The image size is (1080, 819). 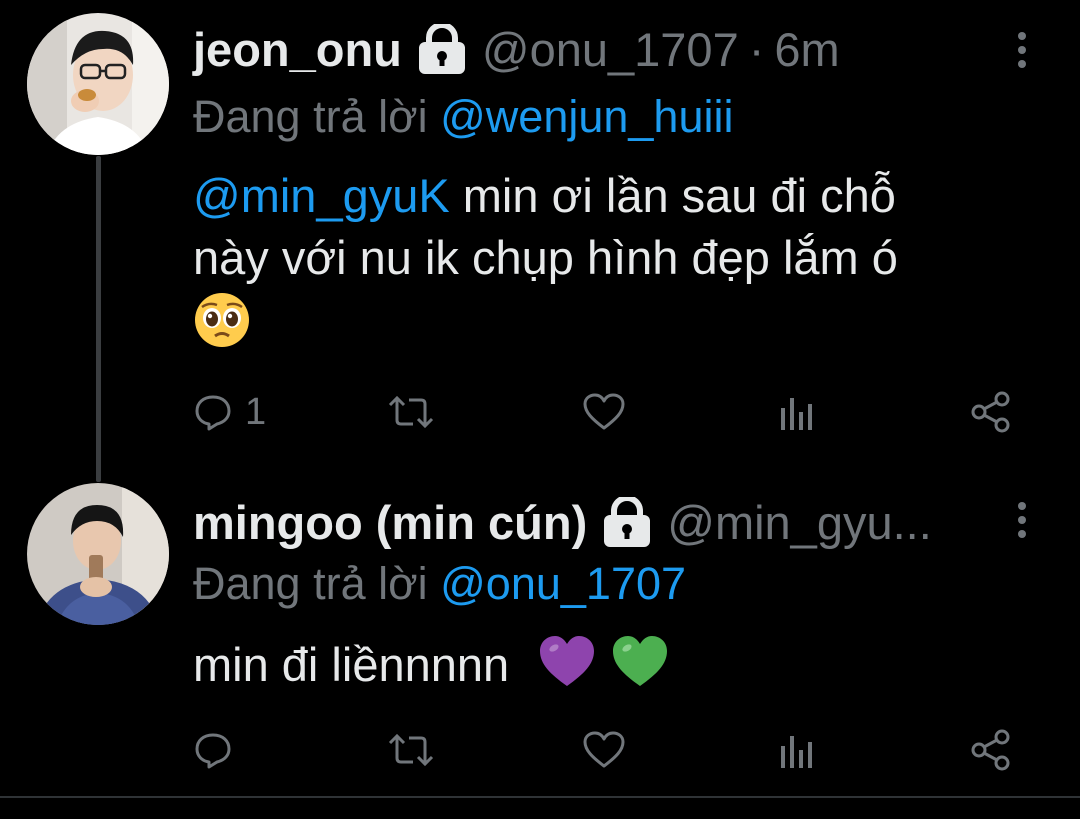 What do you see at coordinates (540, 797) in the screenshot?
I see `bottom-divider` at bounding box center [540, 797].